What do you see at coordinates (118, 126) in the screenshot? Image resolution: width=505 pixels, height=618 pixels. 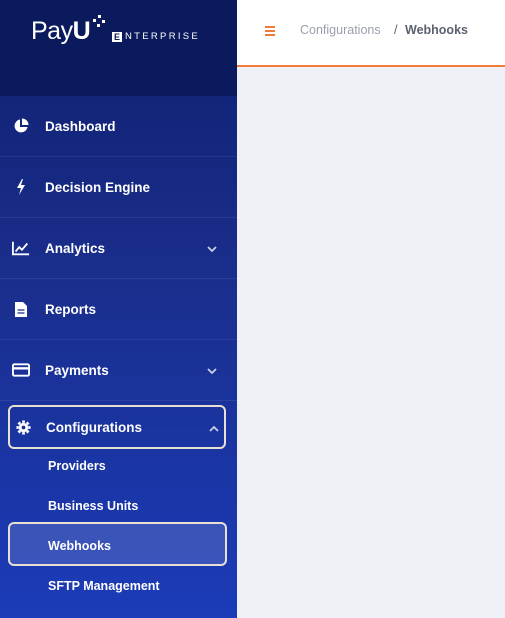 I see `sidebar-item-dashboard: Dashboard` at bounding box center [118, 126].